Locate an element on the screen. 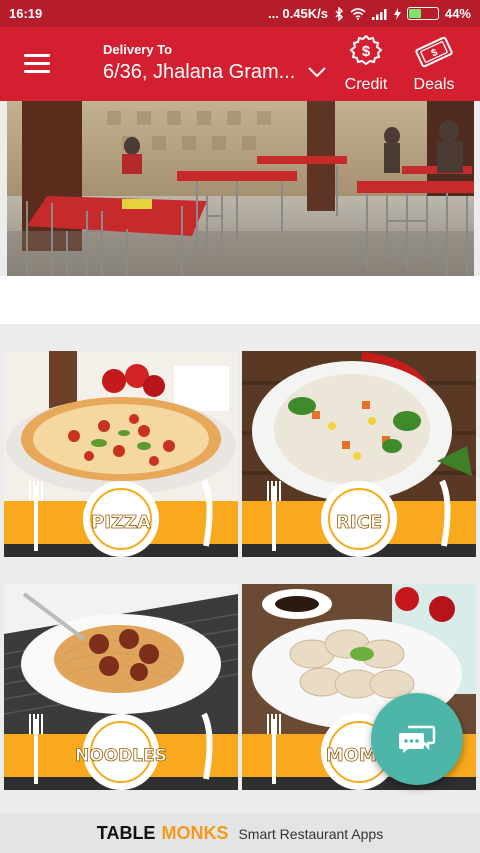 Image resolution: width=480 pixels, height=853 pixels. delivery-label: Delivery To is located at coordinates (138, 49).